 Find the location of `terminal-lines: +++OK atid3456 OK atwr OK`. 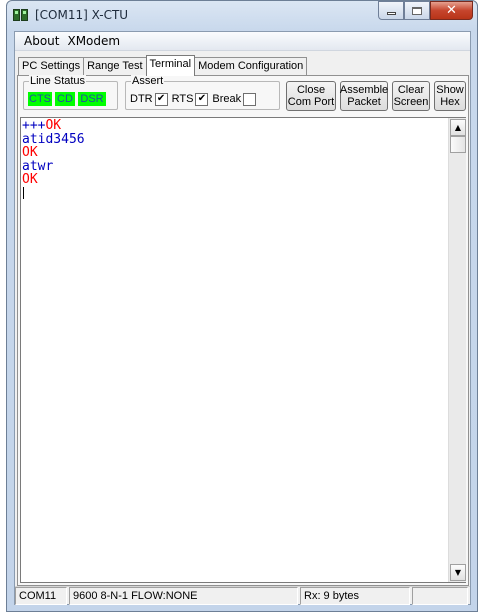

terminal-lines: +++OK atid3456 OK atwr OK is located at coordinates (53, 159).